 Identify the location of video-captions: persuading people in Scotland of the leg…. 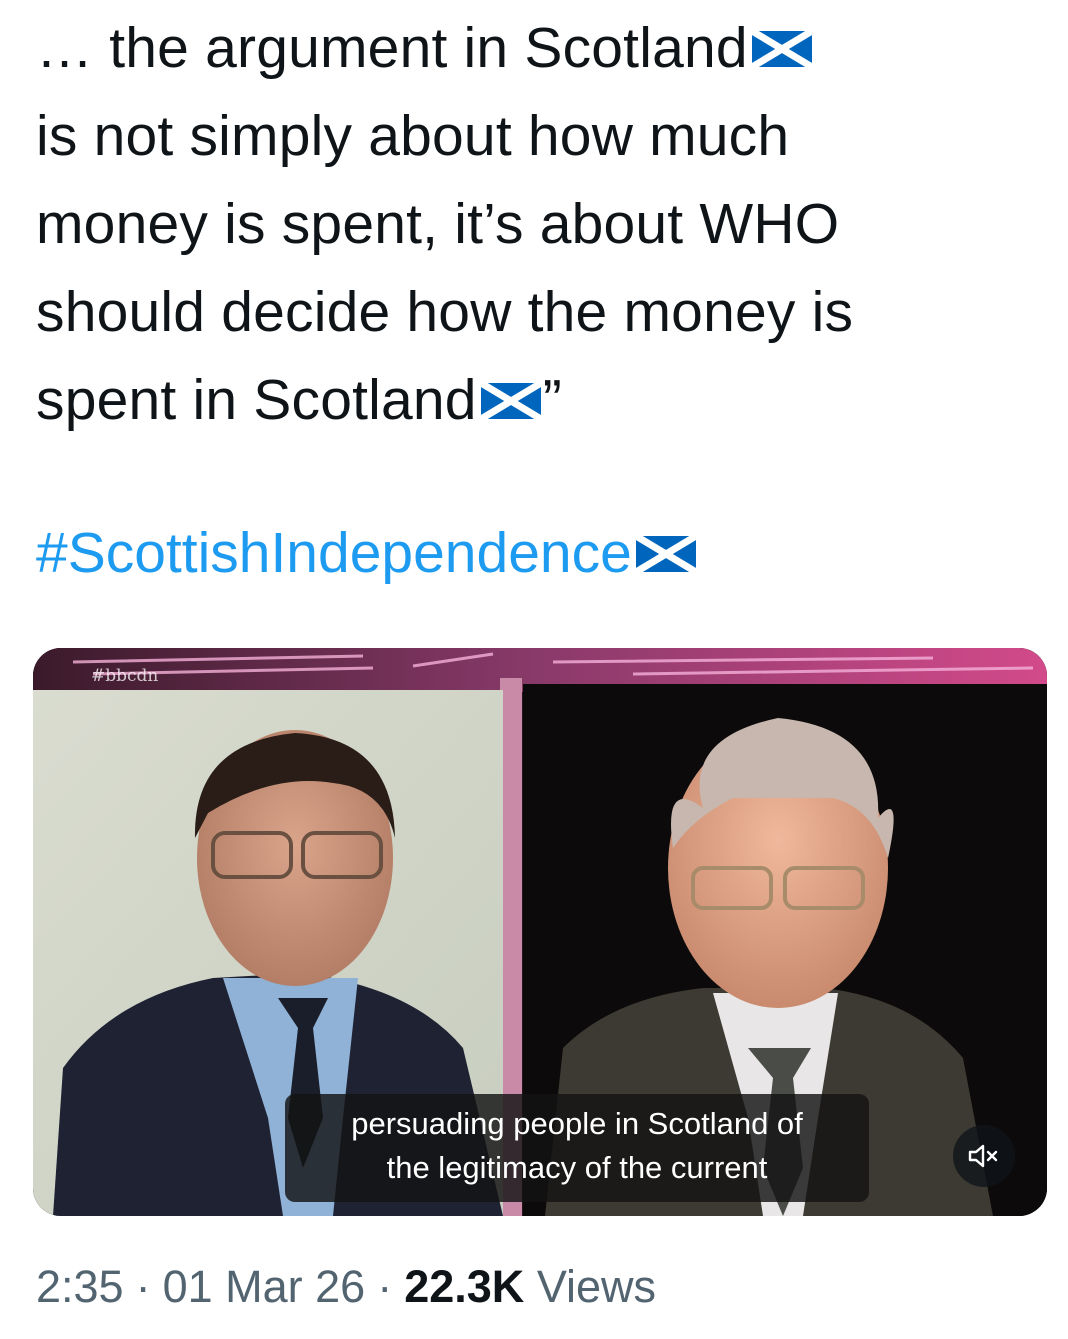
(577, 1148).